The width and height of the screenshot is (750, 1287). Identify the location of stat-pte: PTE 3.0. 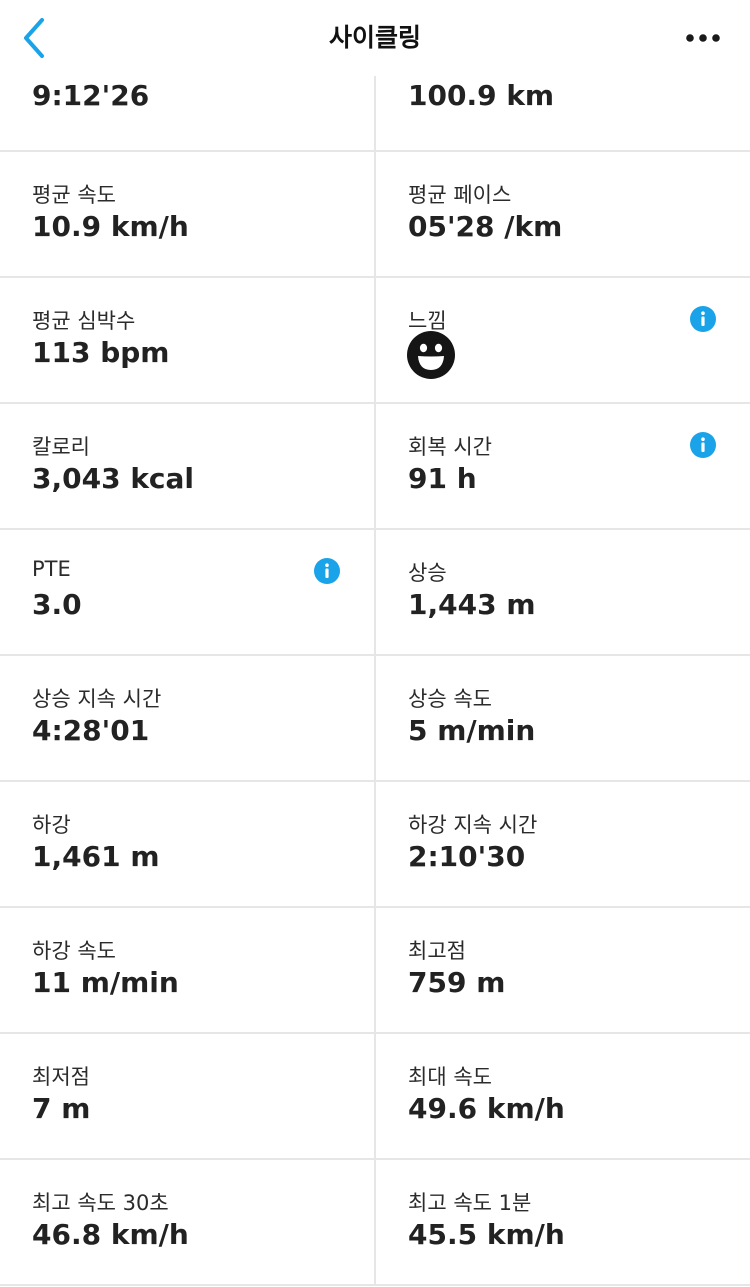
(187, 592).